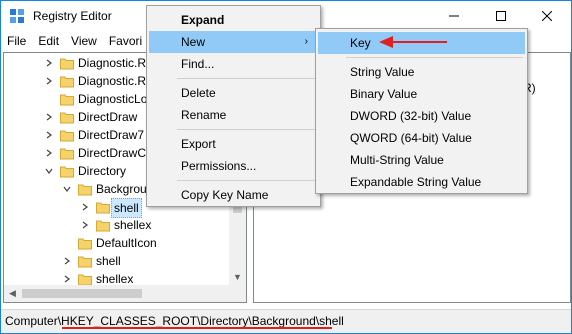 Image resolution: width=572 pixels, height=334 pixels. I want to click on scroll-left-icon: ◀, so click(12, 293).